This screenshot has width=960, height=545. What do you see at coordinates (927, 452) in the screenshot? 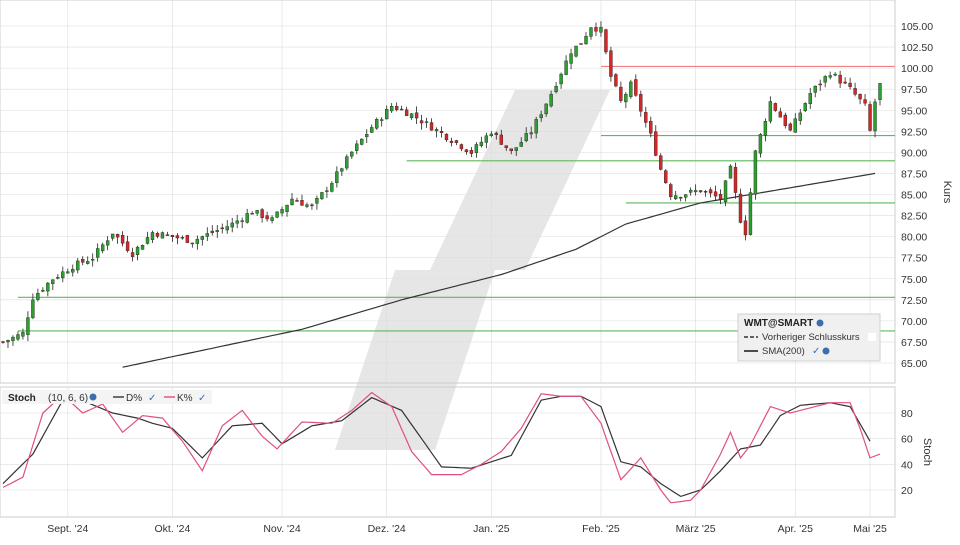
I see `stoch-axis-label: Stoch` at bounding box center [927, 452].